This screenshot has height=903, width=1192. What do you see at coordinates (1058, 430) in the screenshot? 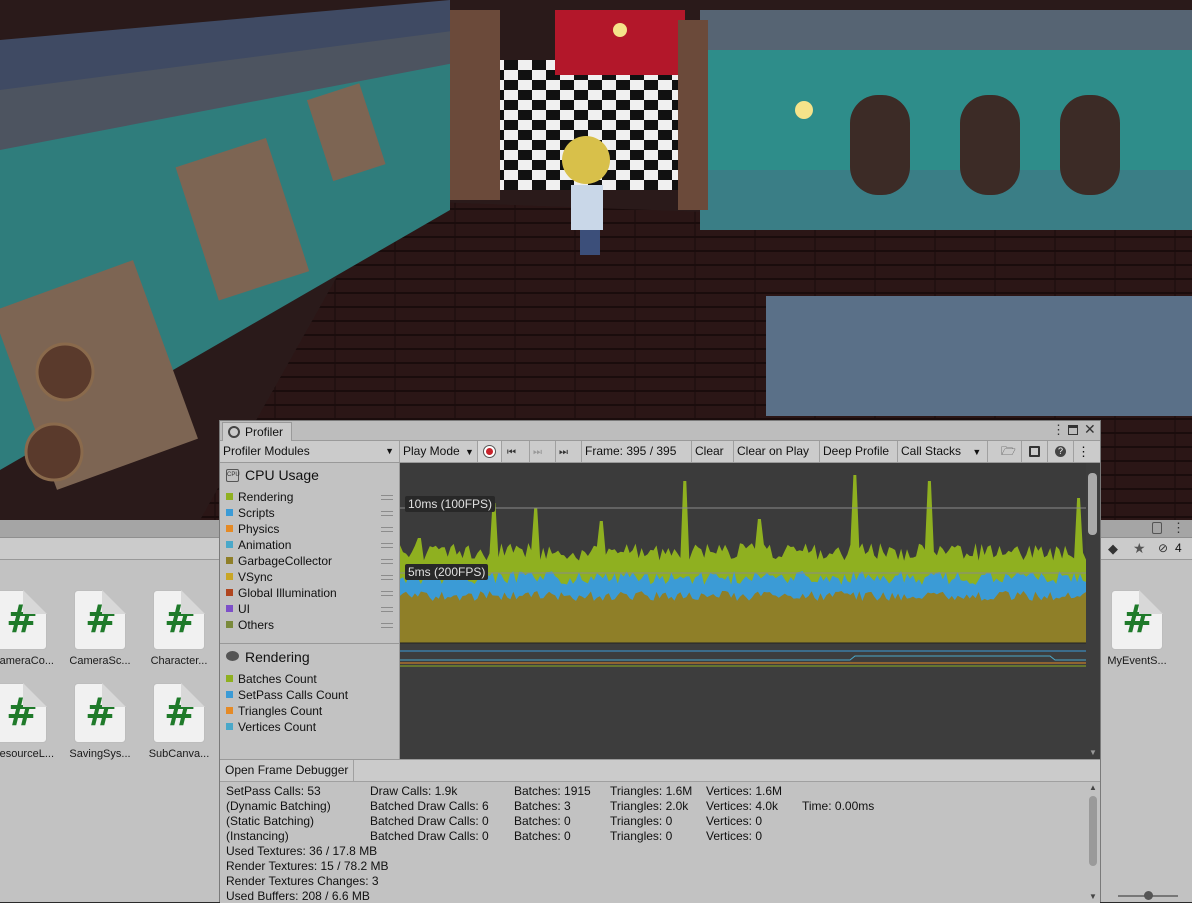
I see `window-menu-icon: ⋮` at bounding box center [1058, 430].